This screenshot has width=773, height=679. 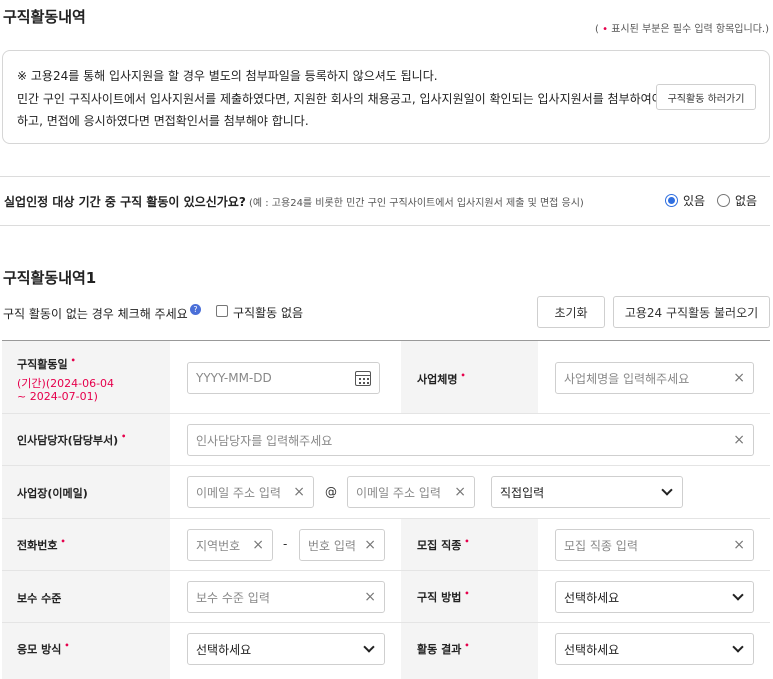 What do you see at coordinates (222, 311) in the screenshot?
I see `no-activity-checkbox` at bounding box center [222, 311].